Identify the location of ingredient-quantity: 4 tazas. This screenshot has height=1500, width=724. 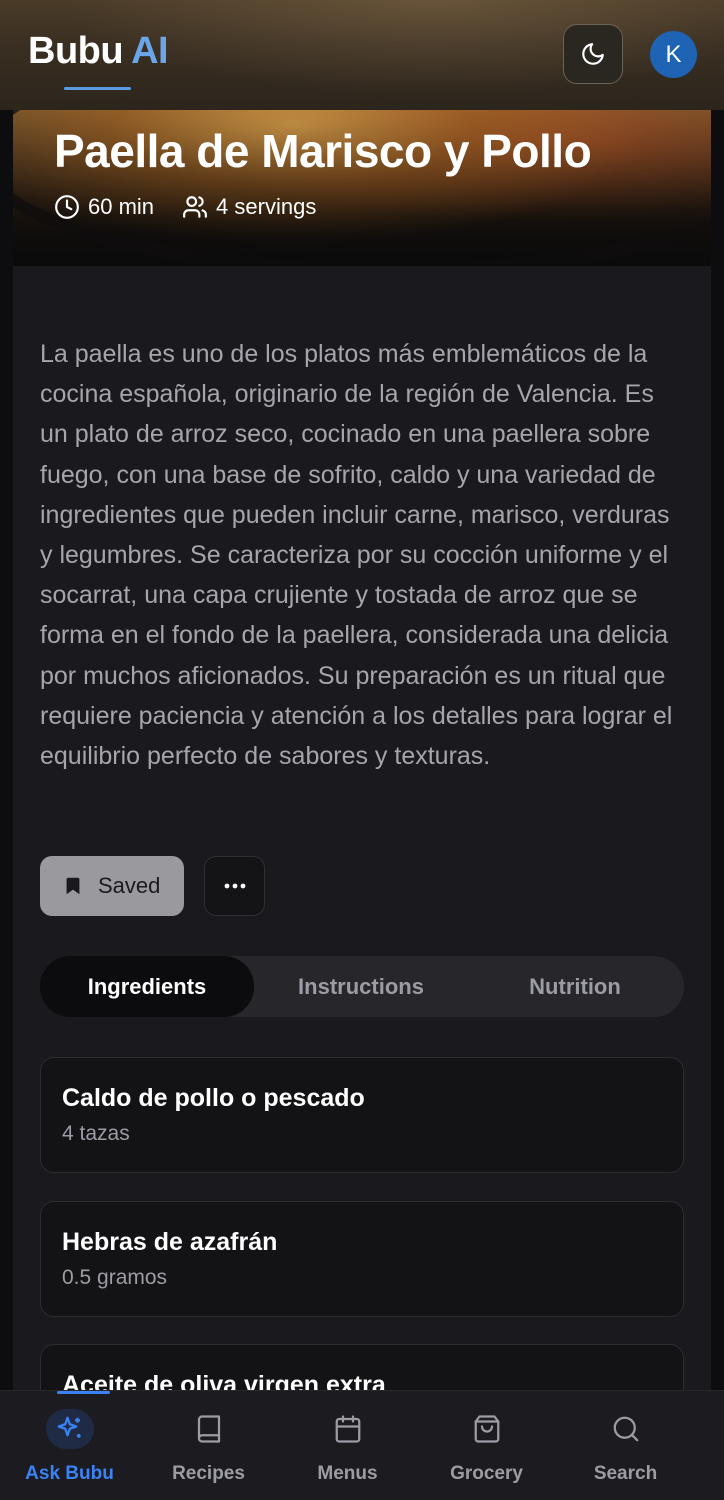
(96, 1133).